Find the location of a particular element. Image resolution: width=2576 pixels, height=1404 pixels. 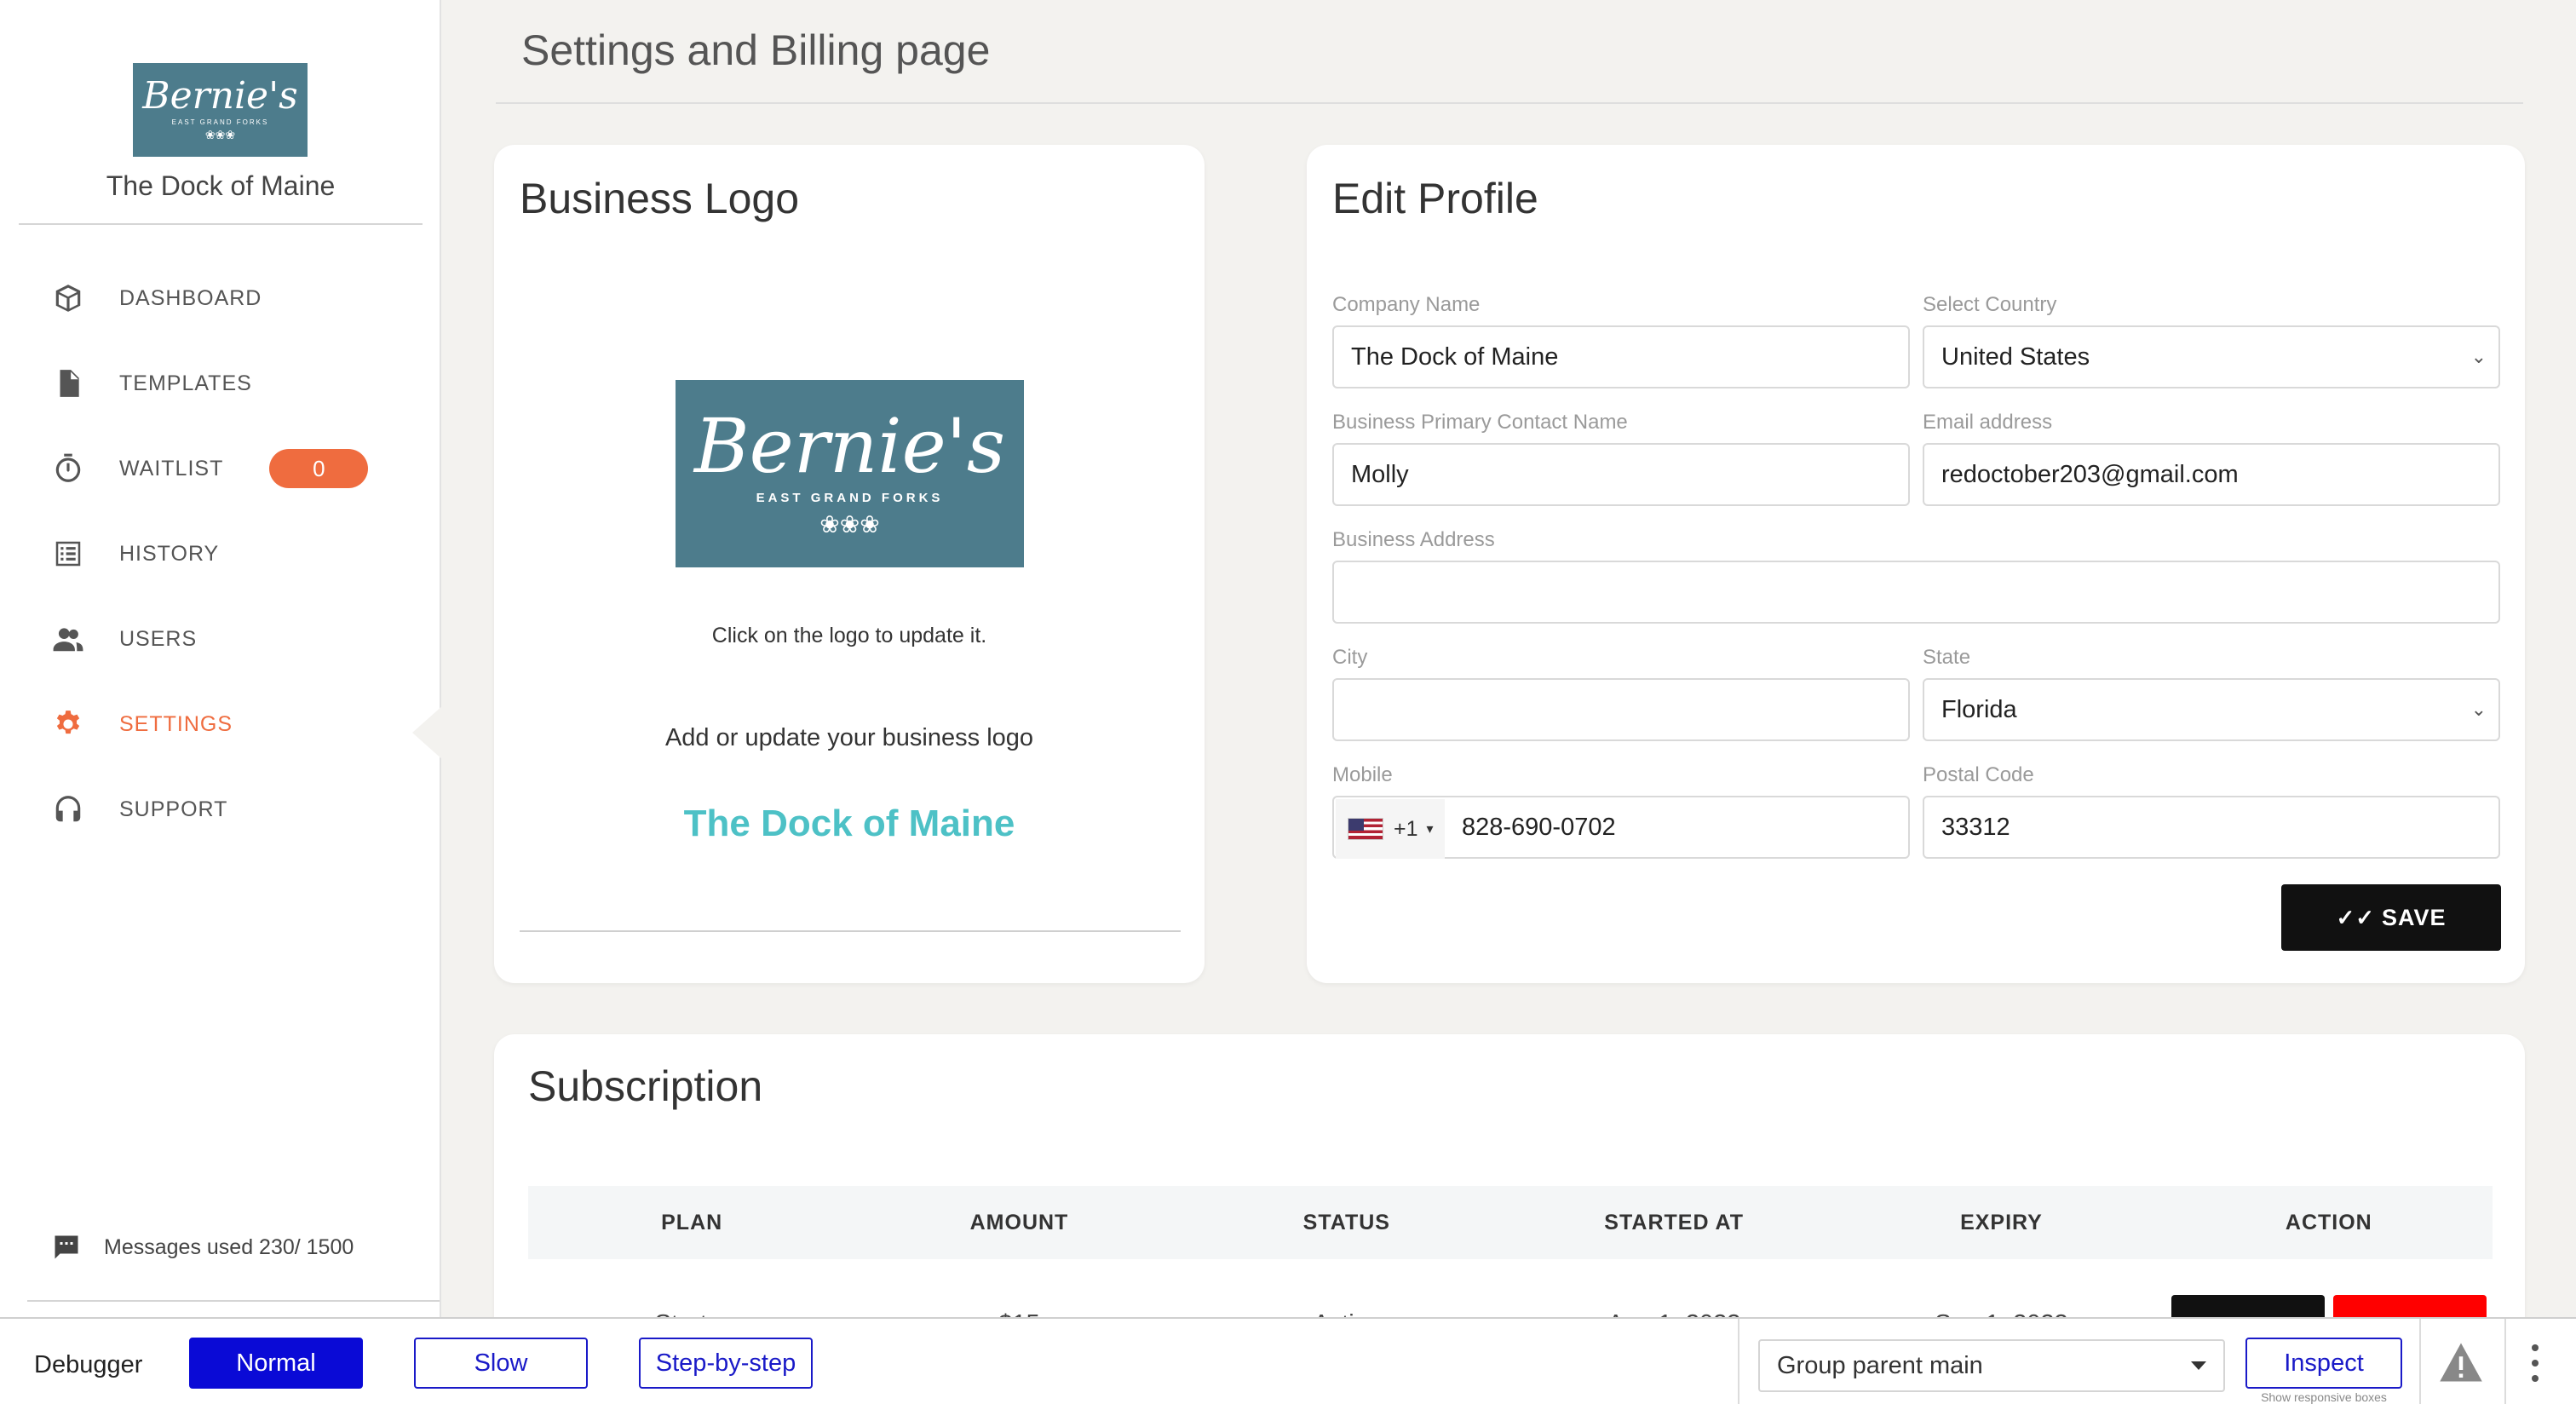

sidebar-item-templates: TEMPLATES is located at coordinates (221, 383).